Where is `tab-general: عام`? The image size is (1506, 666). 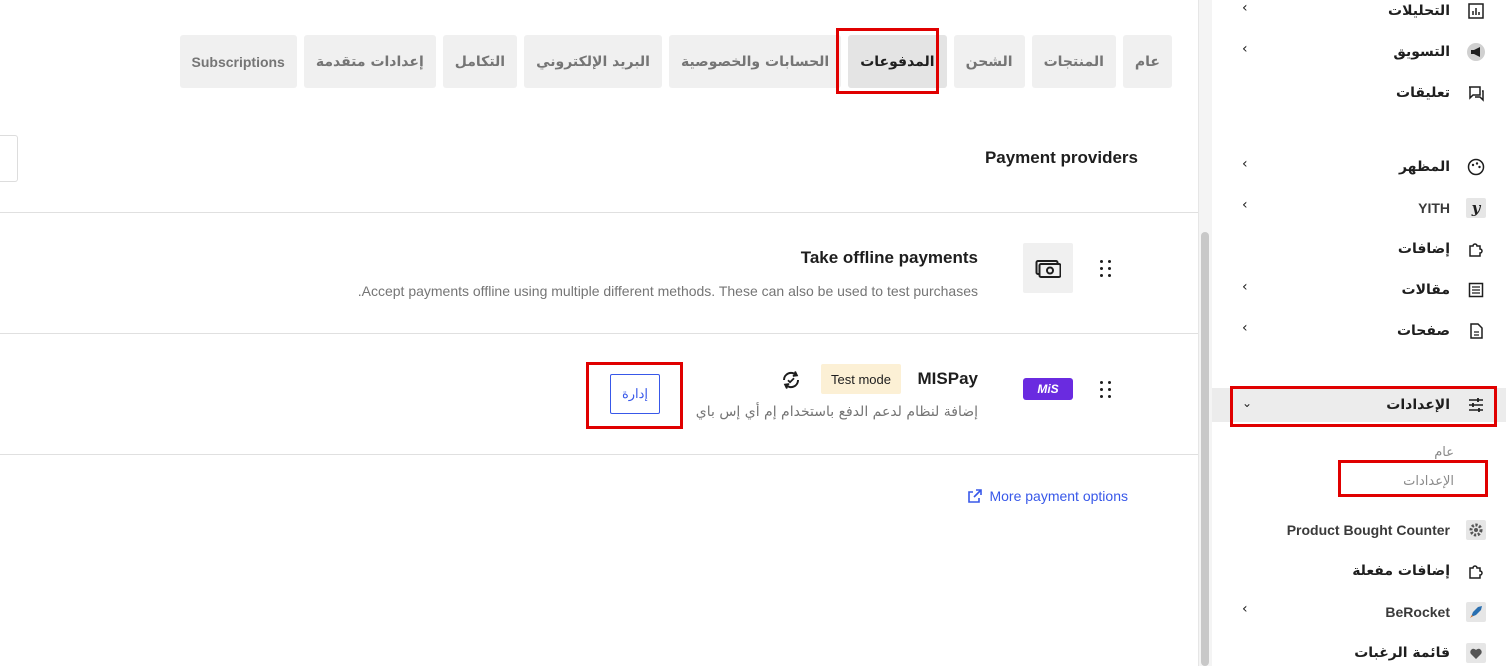 tab-general: عام is located at coordinates (1147, 61).